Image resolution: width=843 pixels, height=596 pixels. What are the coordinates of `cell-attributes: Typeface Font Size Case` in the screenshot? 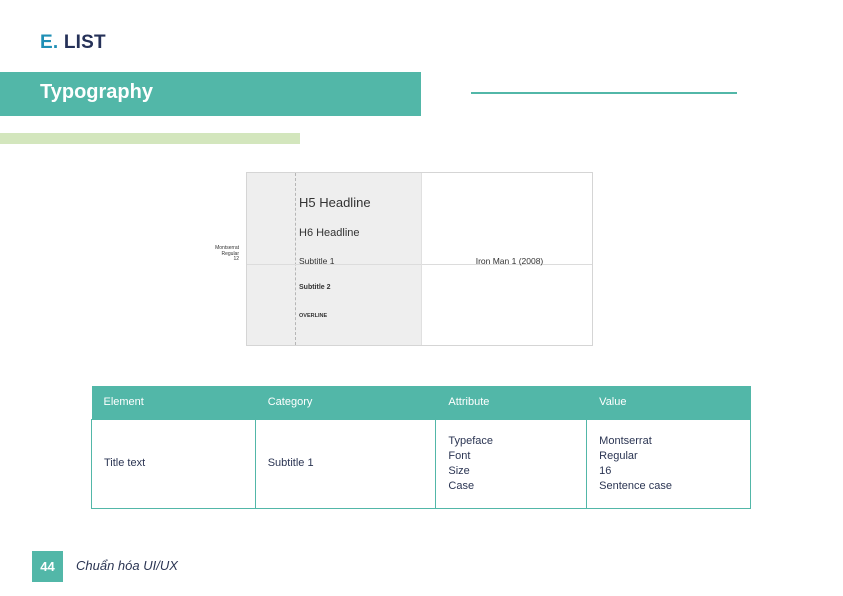 It's located at (511, 463).